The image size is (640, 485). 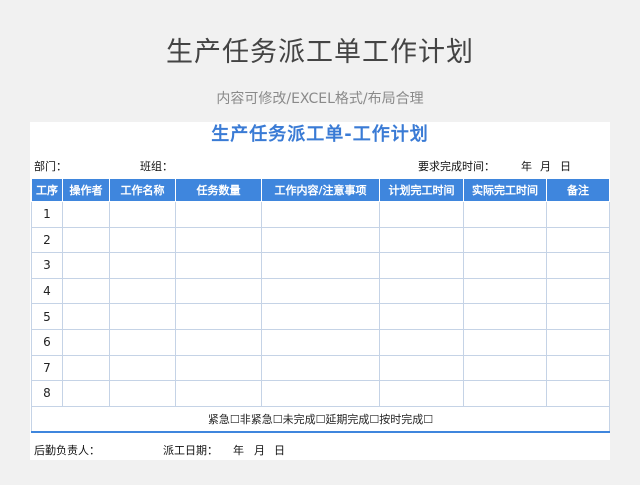 I want to click on signature-row: 后勤负责人： 派工日期： 年 月 日, so click(x=320, y=448).